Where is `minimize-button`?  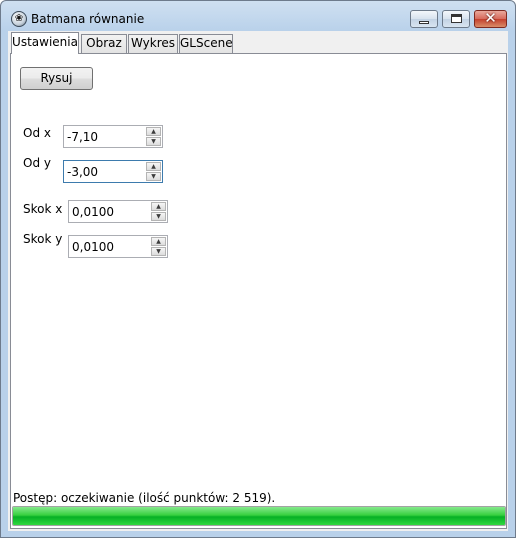 minimize-button is located at coordinates (424, 19).